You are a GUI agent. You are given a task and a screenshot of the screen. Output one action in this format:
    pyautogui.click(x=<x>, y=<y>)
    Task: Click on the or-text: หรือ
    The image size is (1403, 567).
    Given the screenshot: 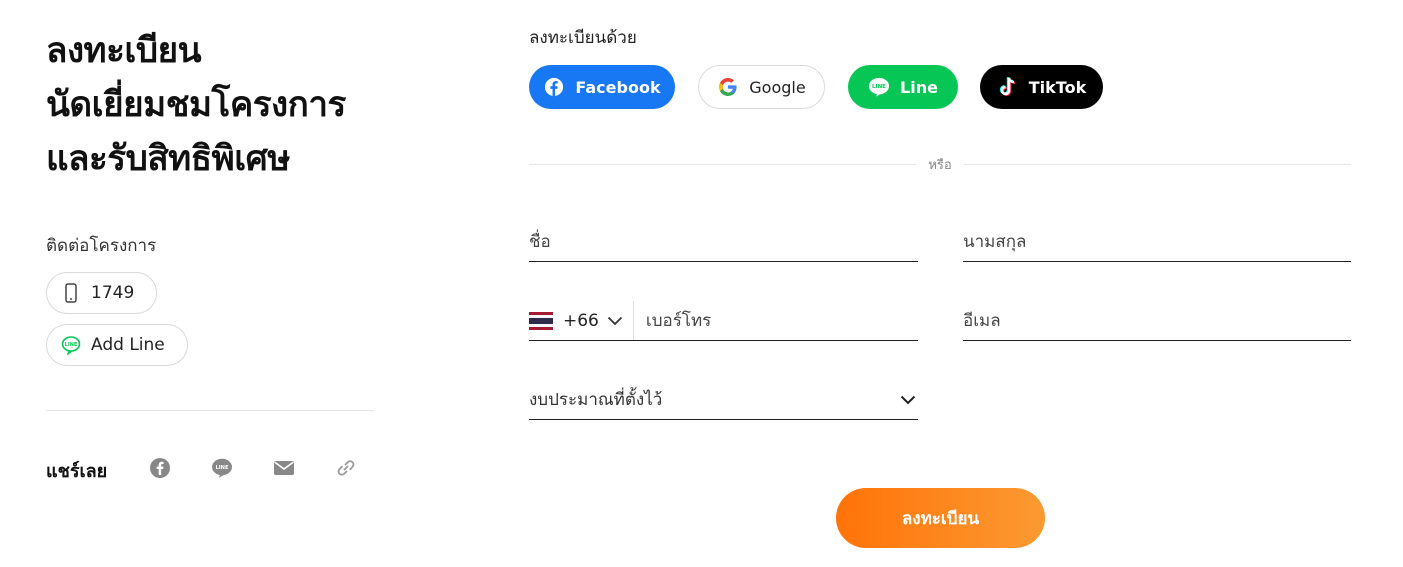 What is the action you would take?
    pyautogui.click(x=940, y=165)
    